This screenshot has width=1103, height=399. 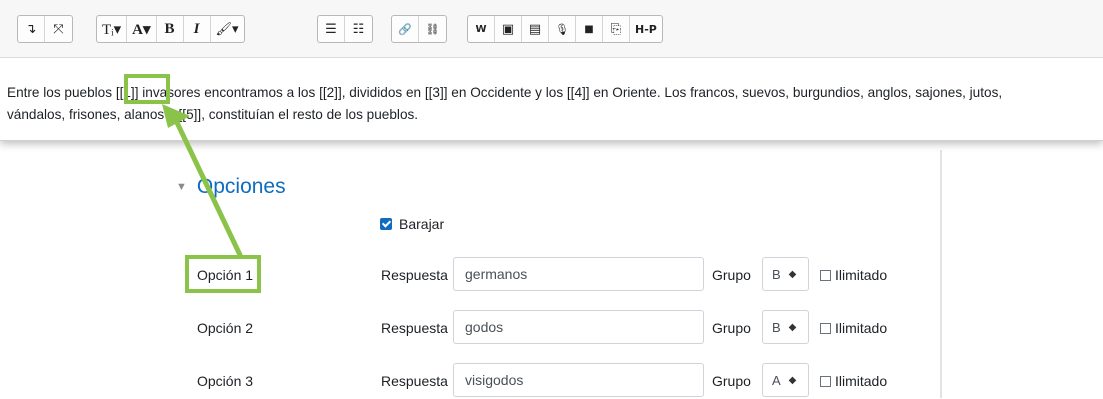 I want to click on option-label: Opción 2, so click(x=225, y=328).